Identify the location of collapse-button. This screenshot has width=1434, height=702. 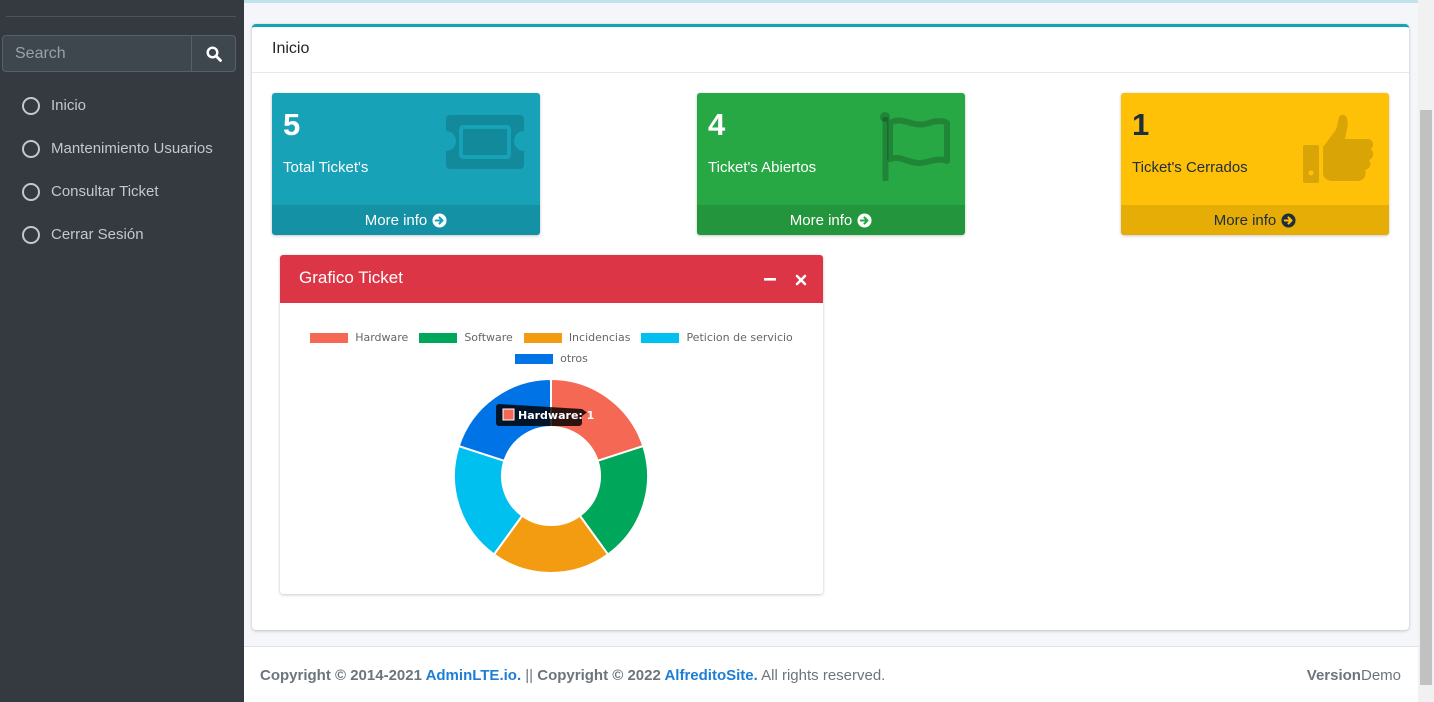
(770, 281).